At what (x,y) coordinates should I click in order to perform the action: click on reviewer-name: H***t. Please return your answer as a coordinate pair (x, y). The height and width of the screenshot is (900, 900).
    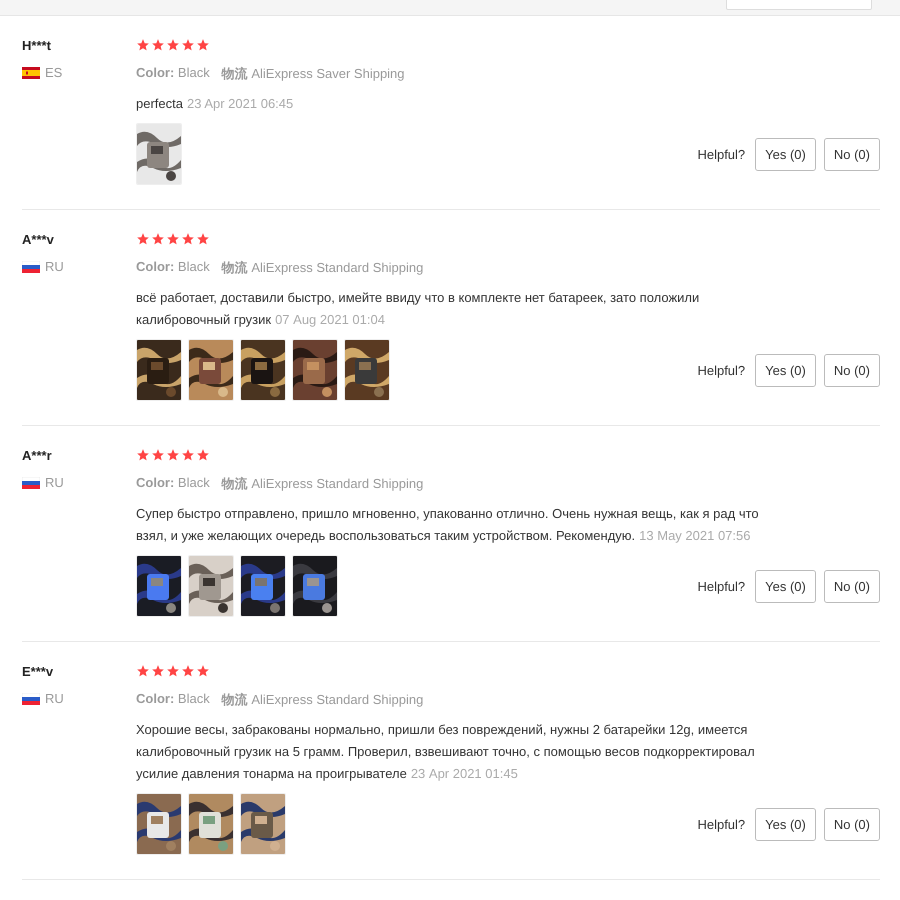
    Looking at the image, I should click on (36, 45).